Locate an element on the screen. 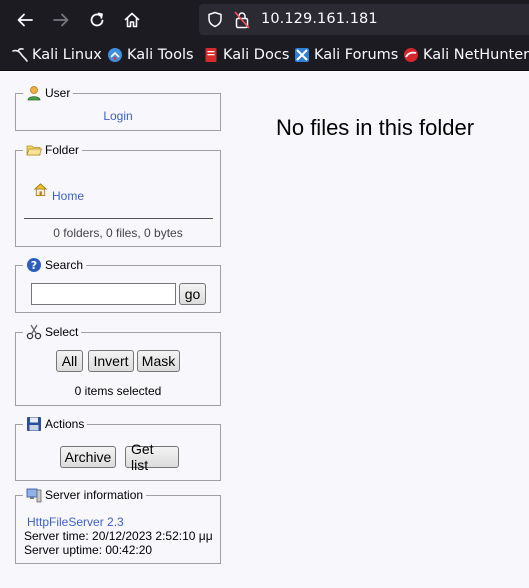 The width and height of the screenshot is (529, 588). mask-button: Mask is located at coordinates (158, 361).